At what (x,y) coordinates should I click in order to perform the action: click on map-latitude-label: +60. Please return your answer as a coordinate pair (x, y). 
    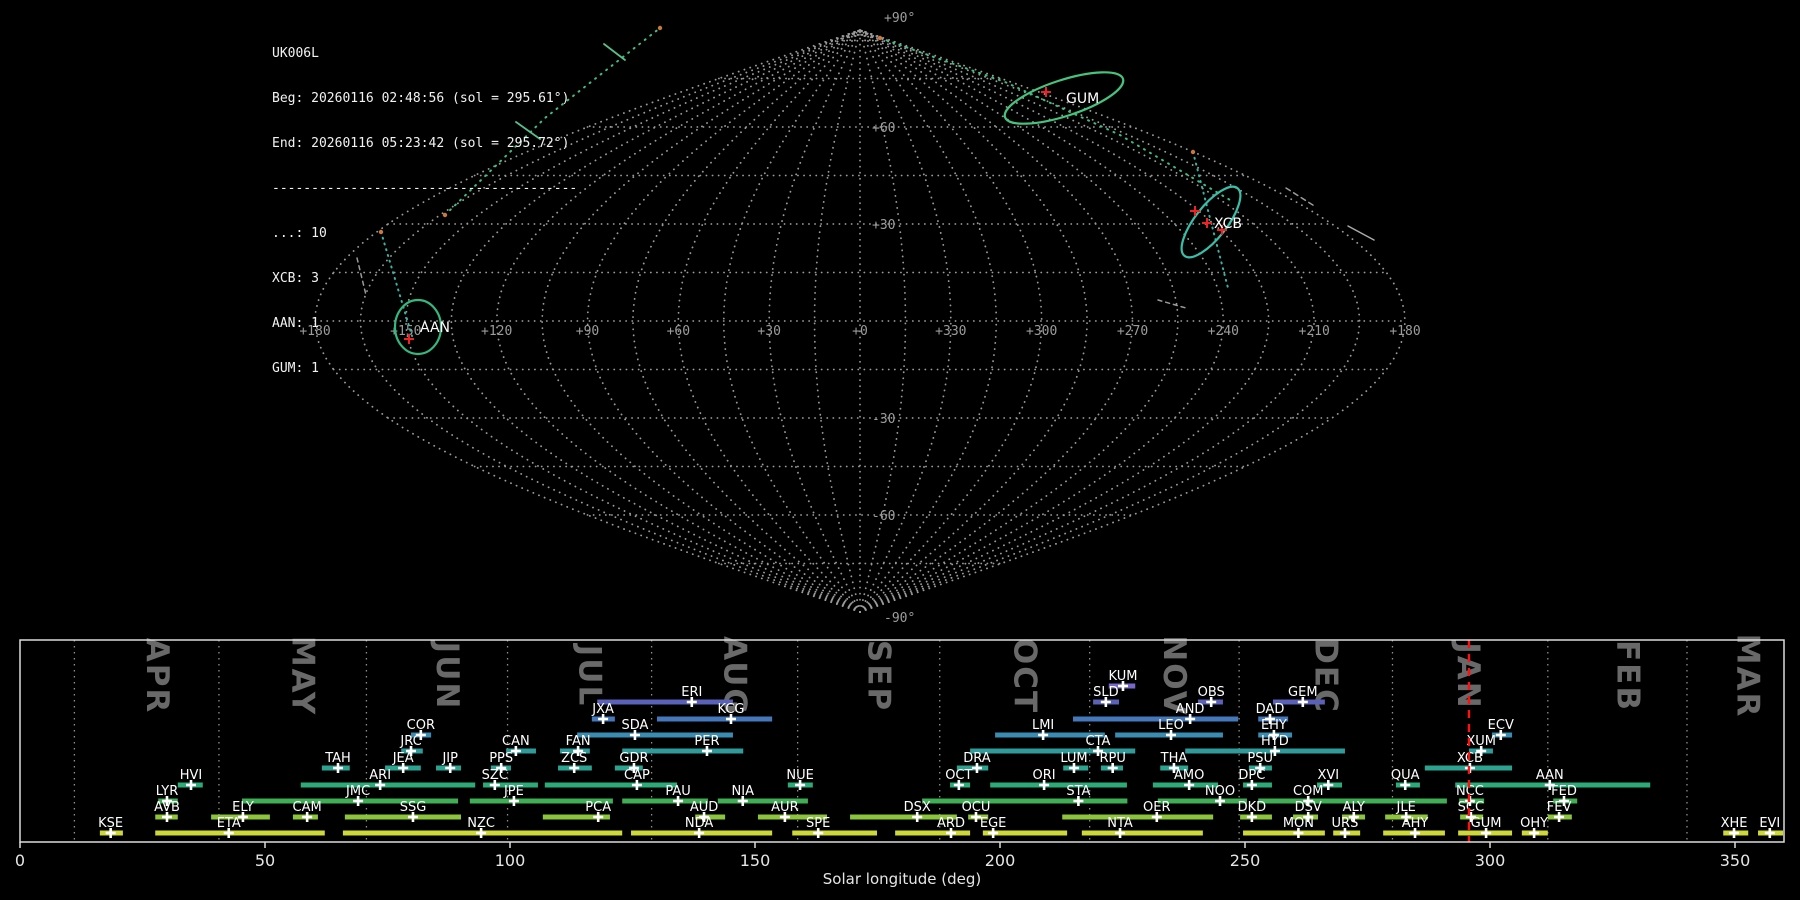
    Looking at the image, I should click on (883, 128).